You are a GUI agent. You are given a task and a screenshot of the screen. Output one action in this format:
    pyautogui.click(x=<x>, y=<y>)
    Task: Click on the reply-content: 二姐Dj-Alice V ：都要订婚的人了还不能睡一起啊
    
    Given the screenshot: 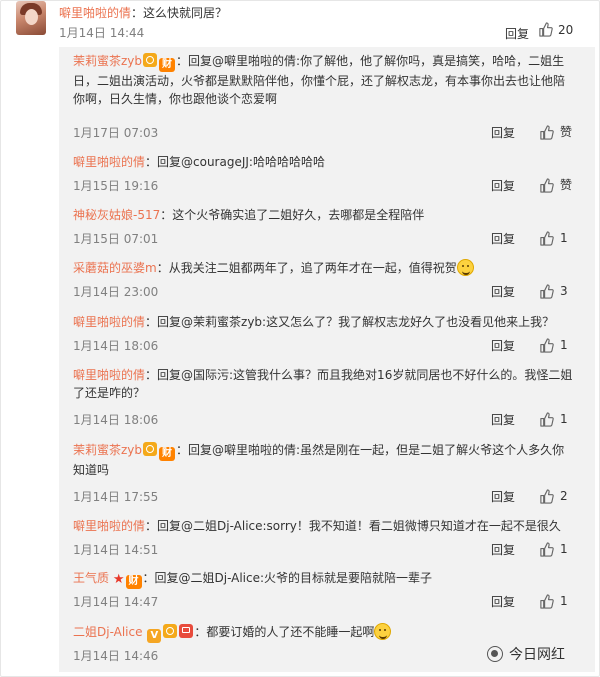 What is the action you would take?
    pyautogui.click(x=323, y=633)
    